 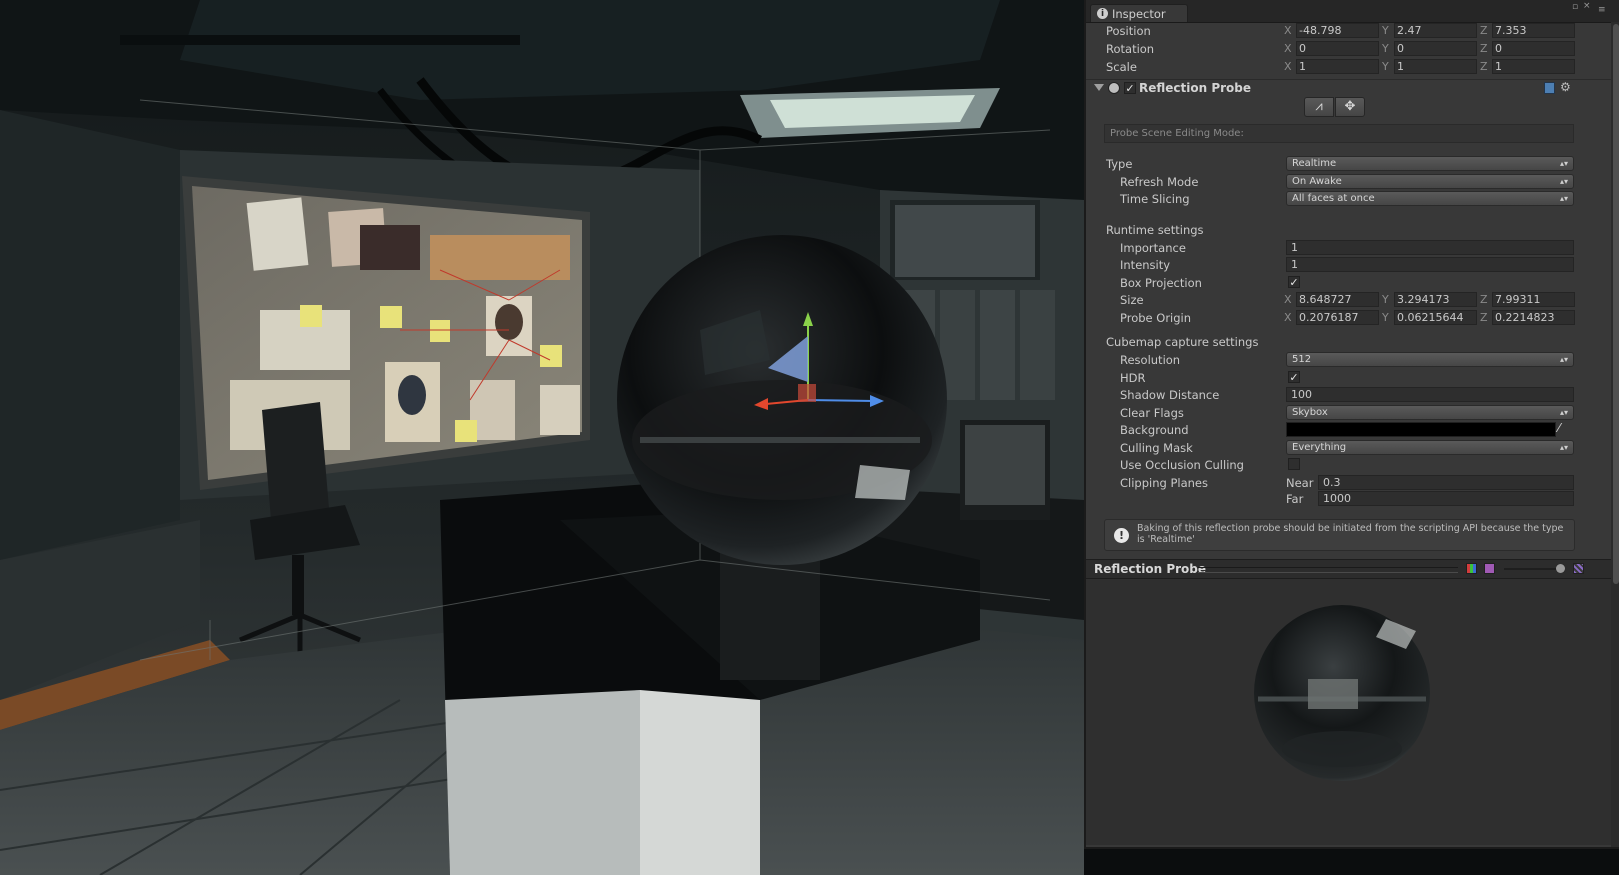 I want to click on rotation-label: Rotation, so click(x=1130, y=49).